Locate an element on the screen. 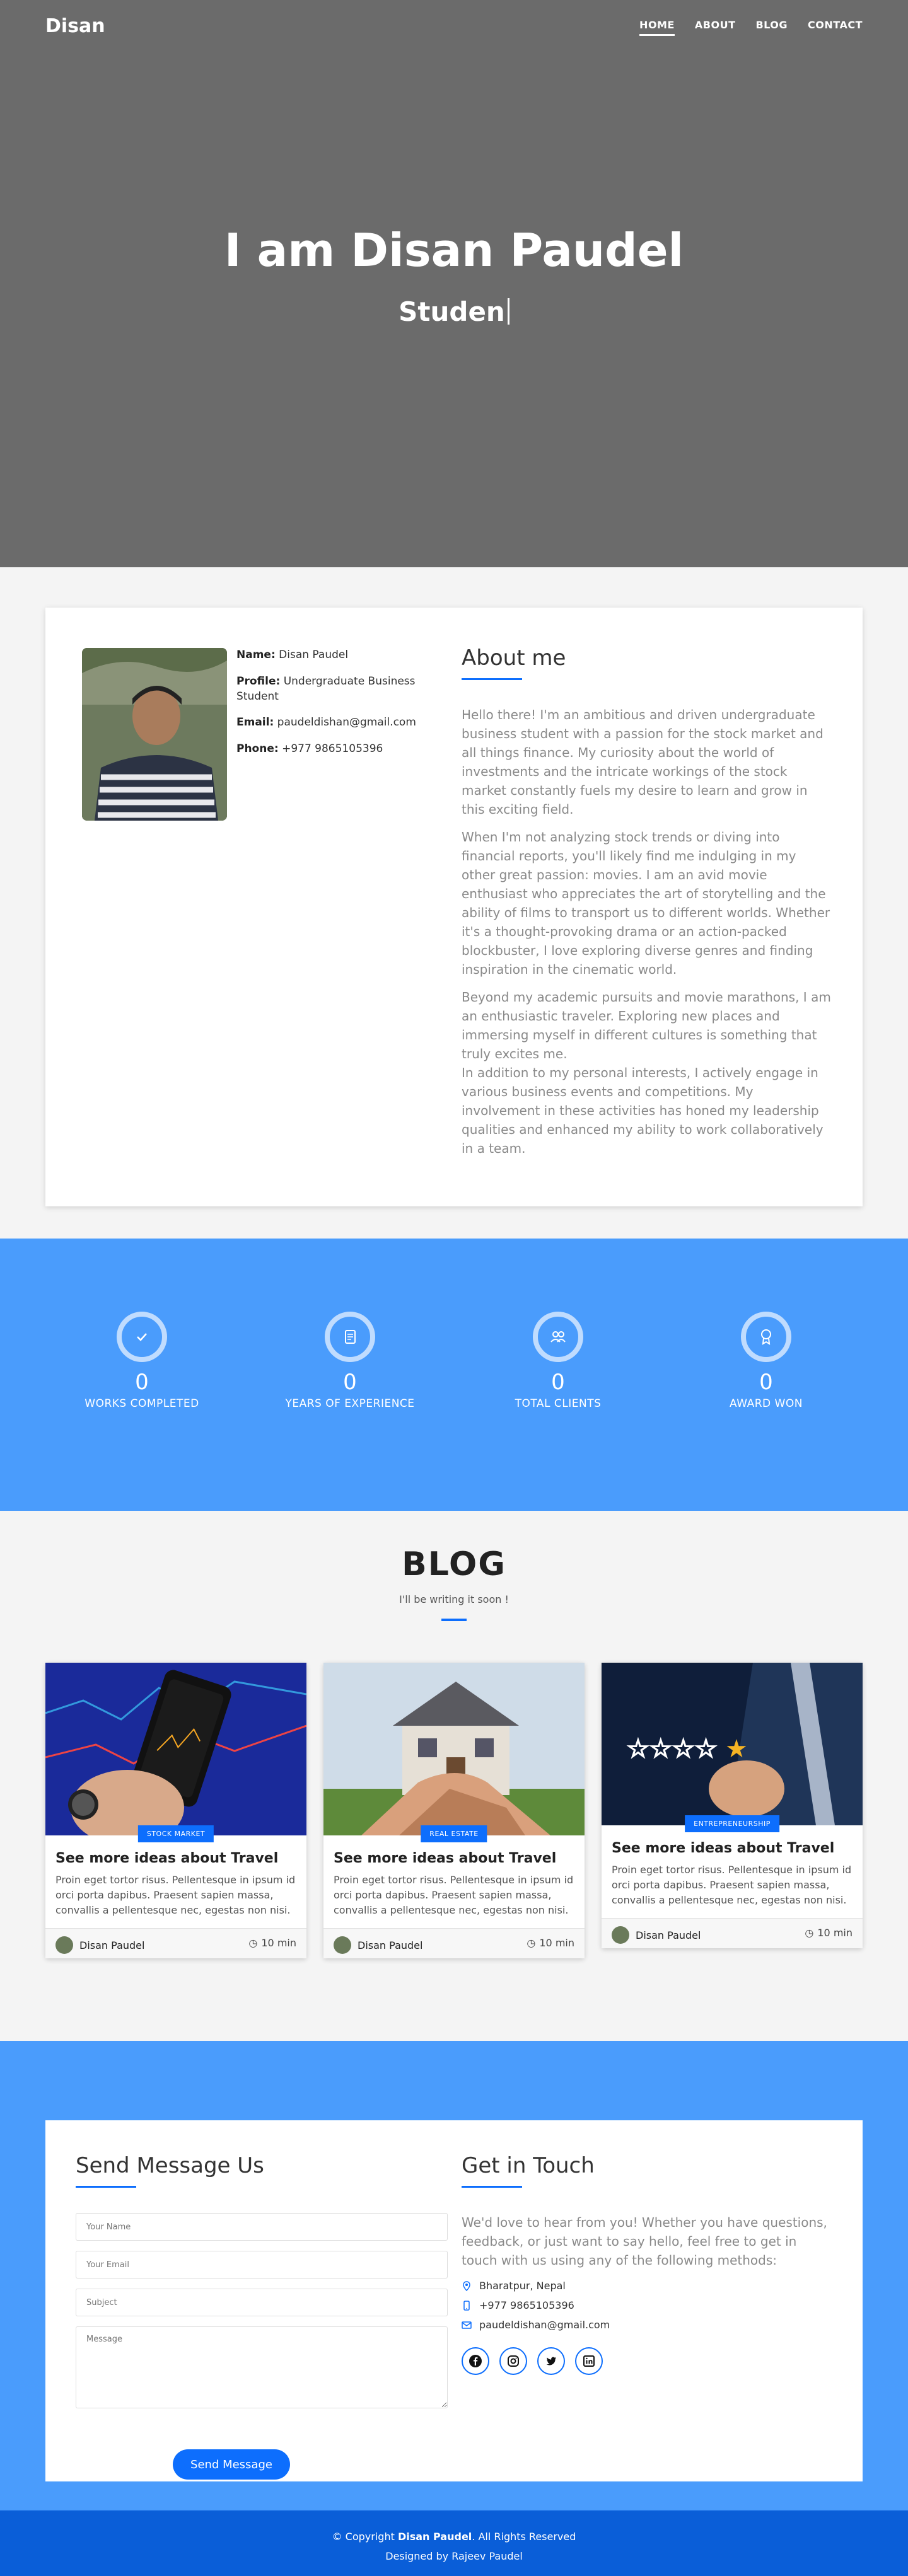 The height and width of the screenshot is (2576, 908). nav-menu: HOME ABOUT BLOG CONTACT is located at coordinates (751, 27).